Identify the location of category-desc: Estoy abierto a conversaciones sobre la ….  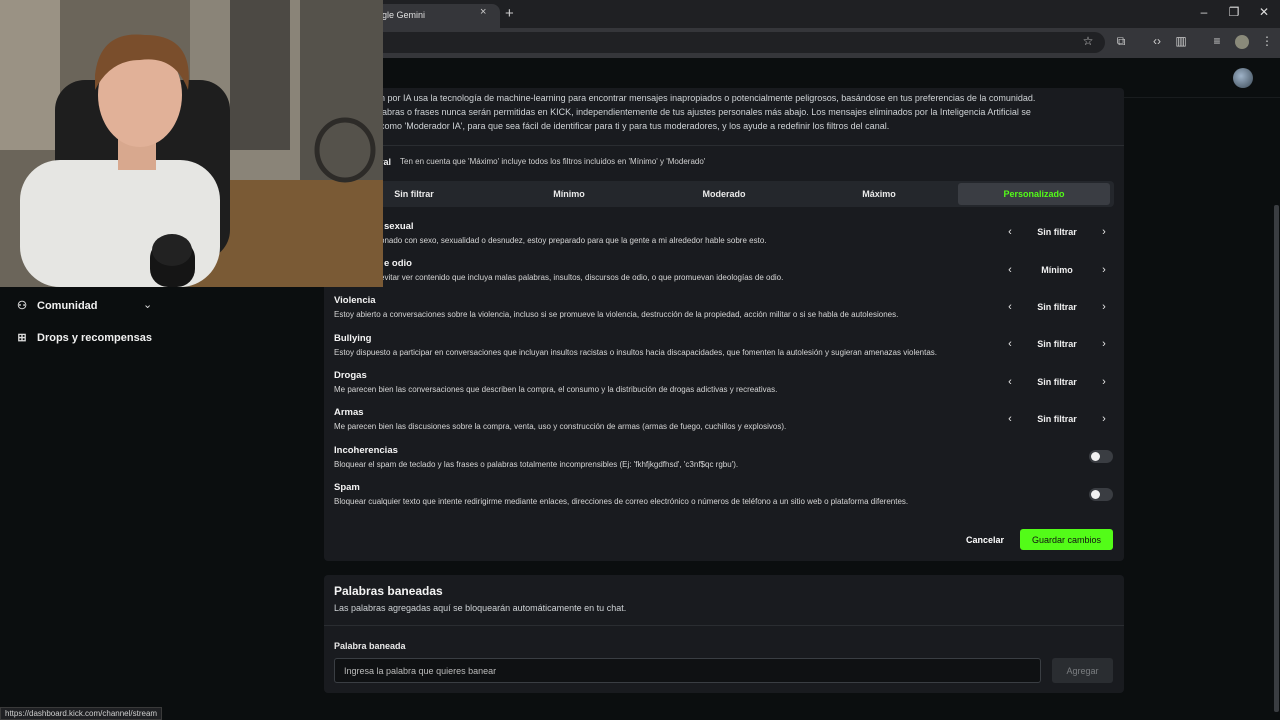
(616, 314).